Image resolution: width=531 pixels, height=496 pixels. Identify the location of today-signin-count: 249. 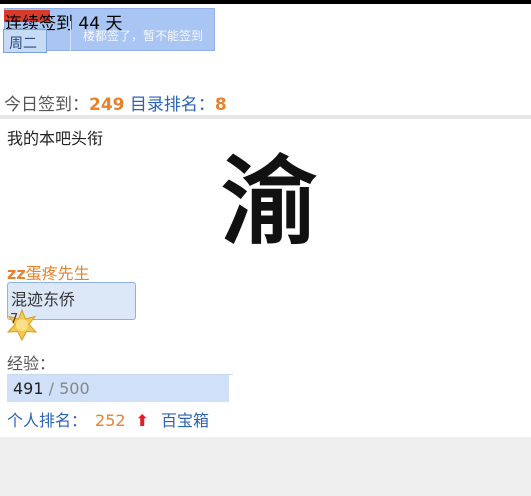
(107, 105).